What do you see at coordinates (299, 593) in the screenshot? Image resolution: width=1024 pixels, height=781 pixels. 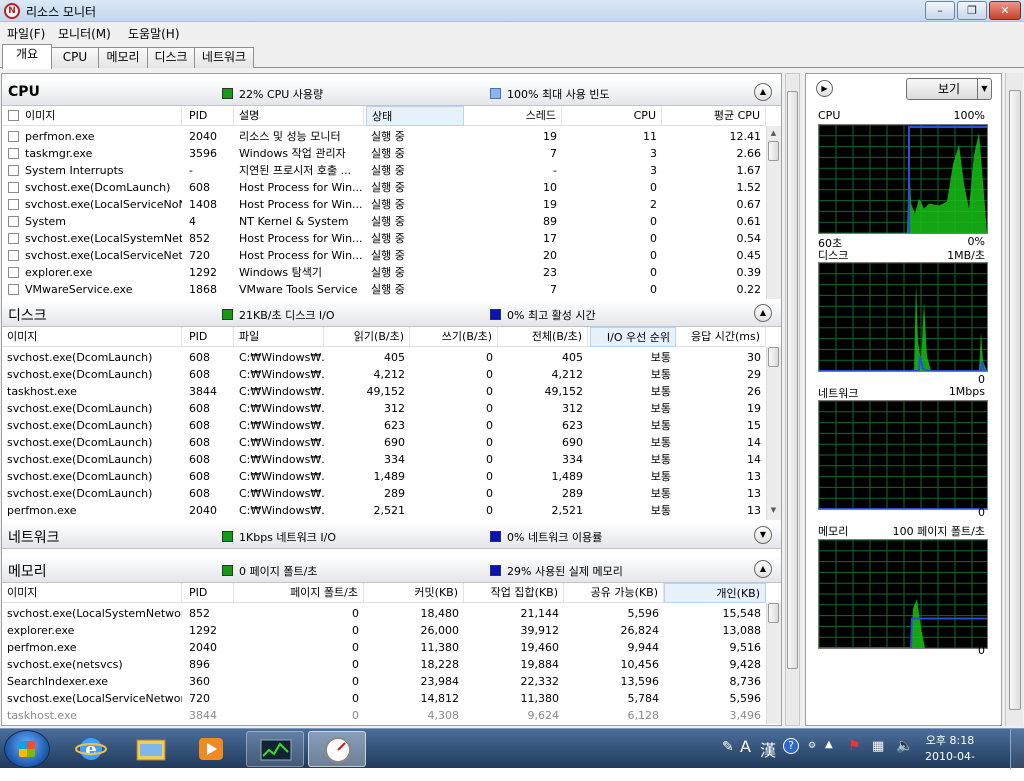 I see `memory-col-hard-faults: 페이지 폴트/초` at bounding box center [299, 593].